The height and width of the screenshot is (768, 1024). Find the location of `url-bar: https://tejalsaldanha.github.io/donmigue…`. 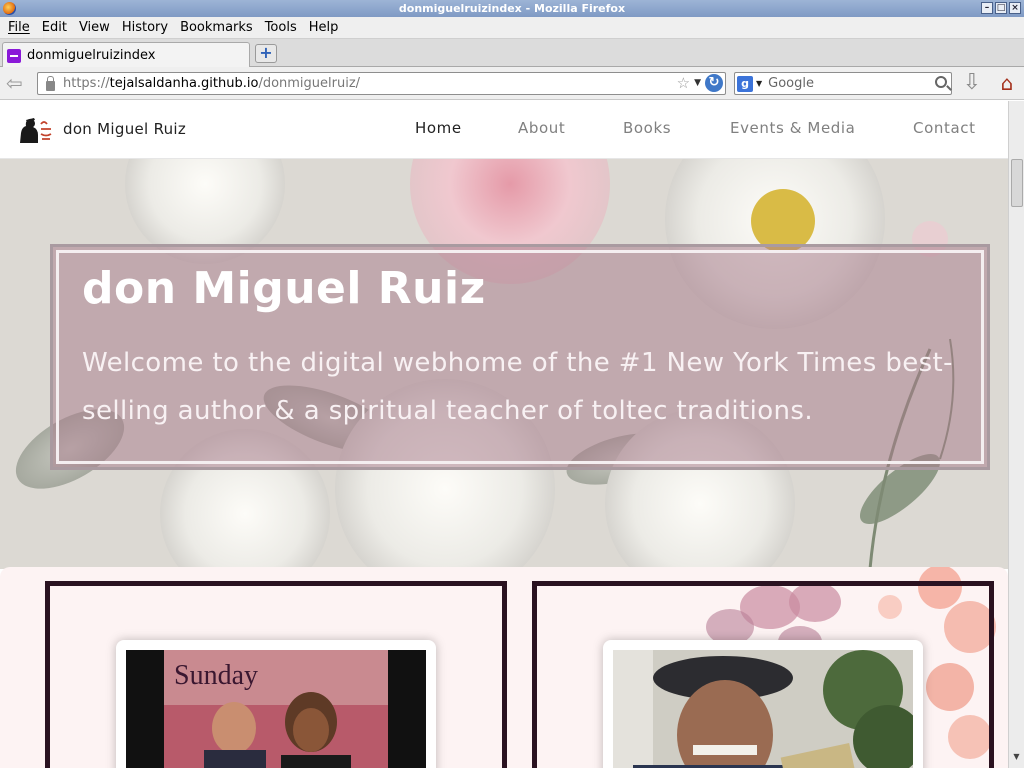

url-bar: https://tejalsaldanha.github.io/donmigue… is located at coordinates (381, 83).